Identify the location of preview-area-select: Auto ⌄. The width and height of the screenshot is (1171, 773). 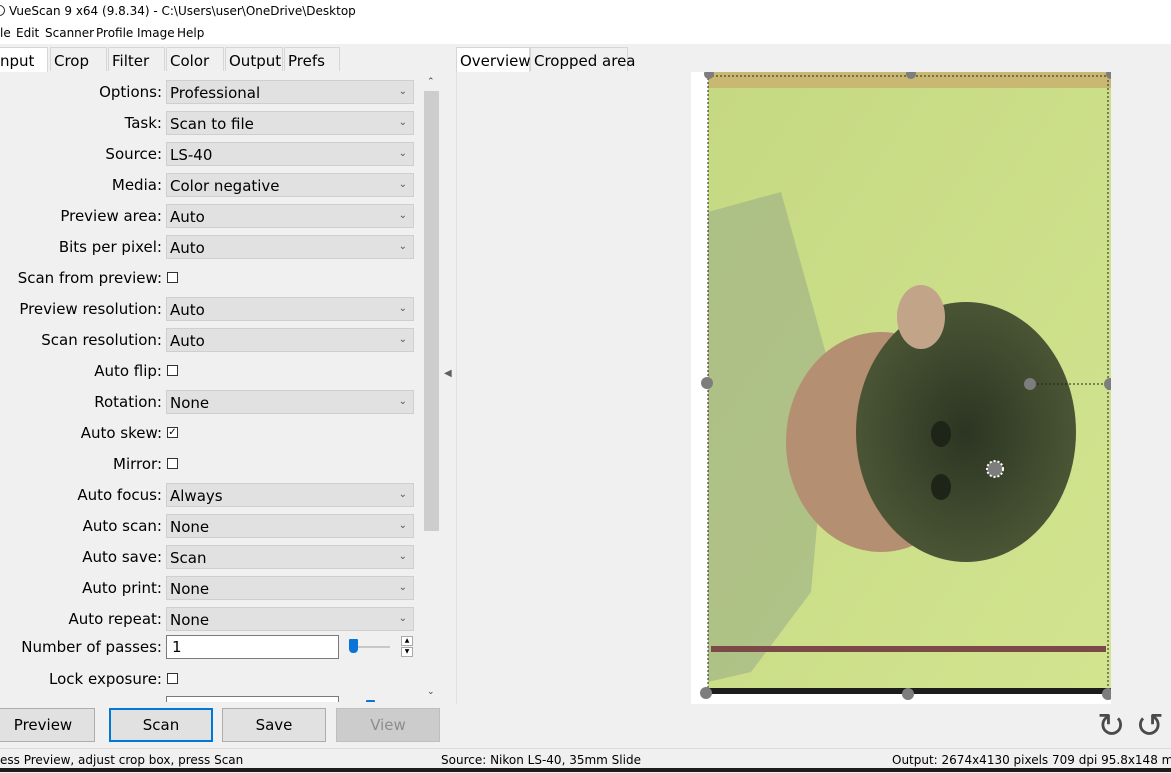
(290, 216).